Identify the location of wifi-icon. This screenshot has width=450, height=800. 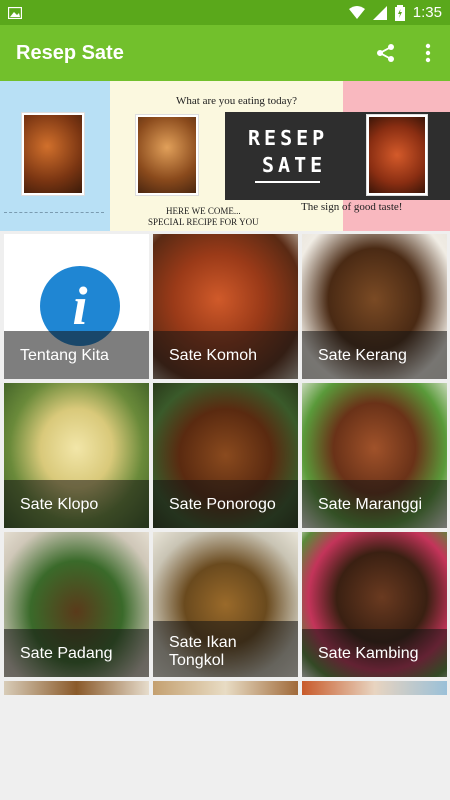
(356, 12).